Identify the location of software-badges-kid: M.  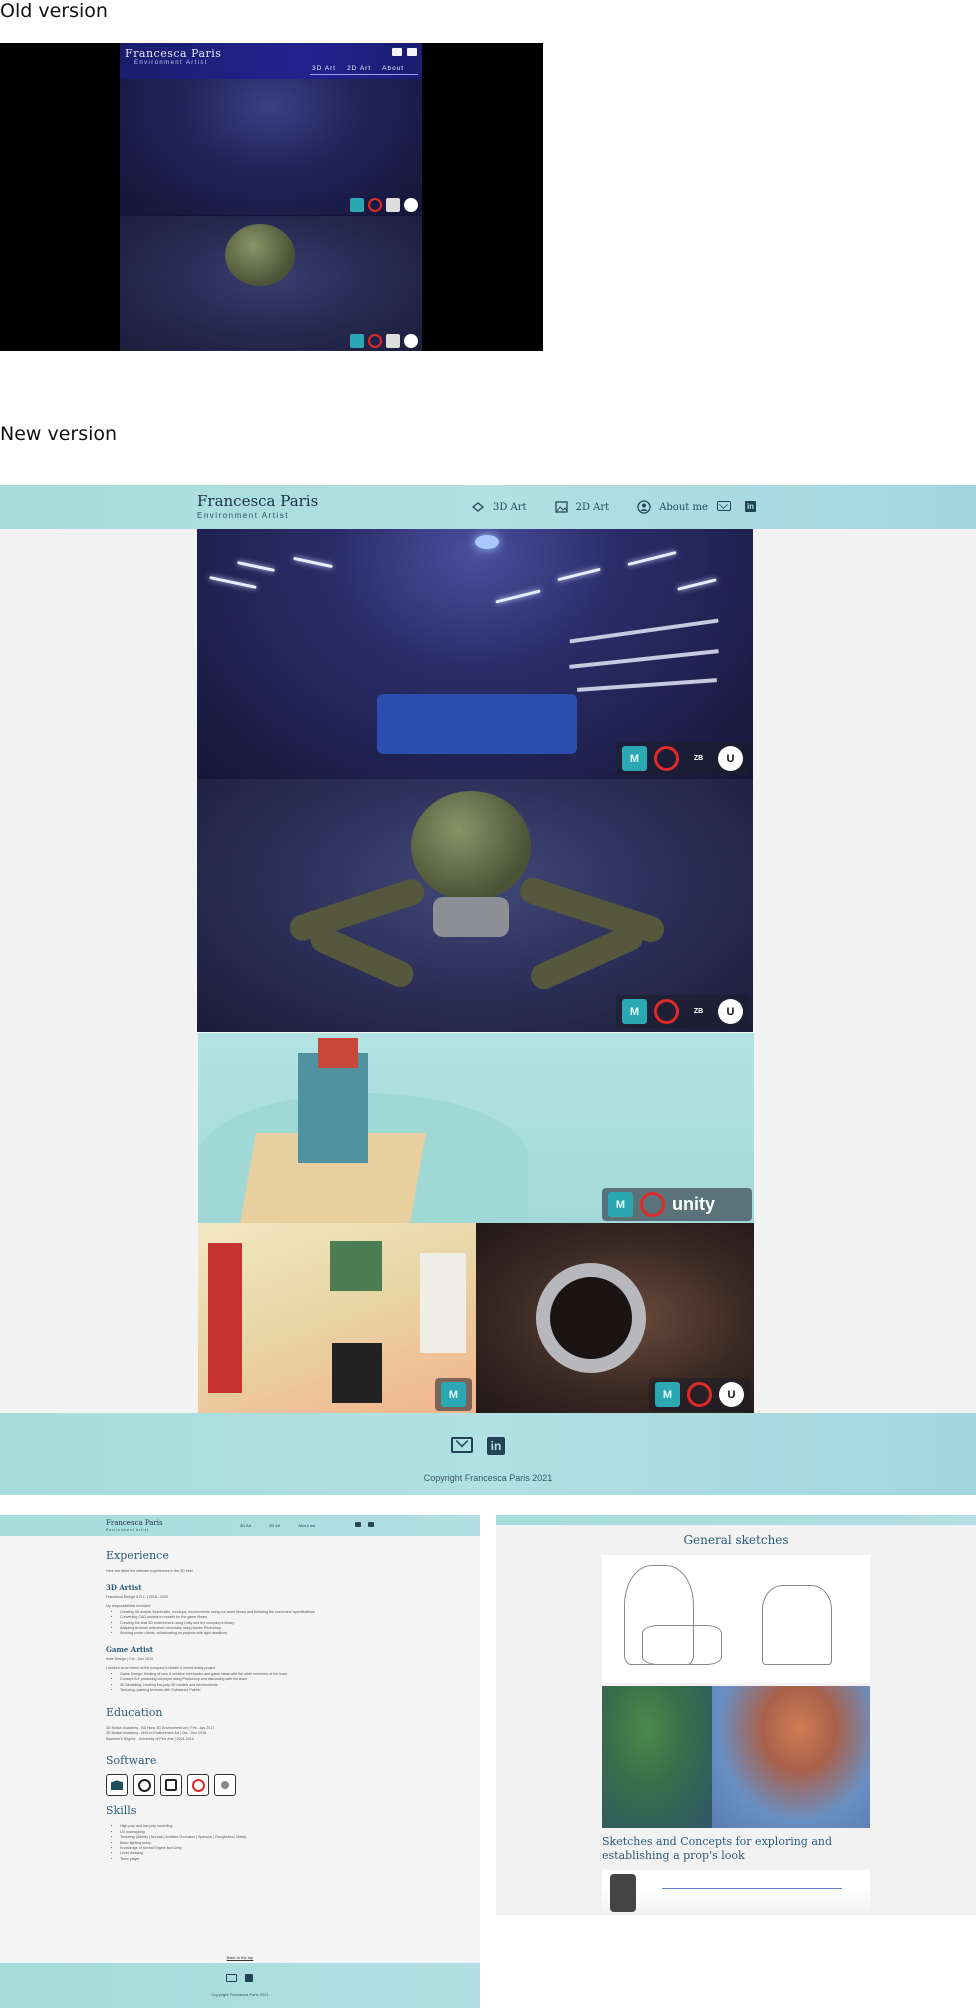
(453, 1394).